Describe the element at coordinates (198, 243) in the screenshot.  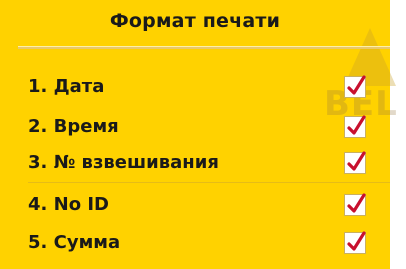
I see `option-row-sum: 5. Сумма` at that location.